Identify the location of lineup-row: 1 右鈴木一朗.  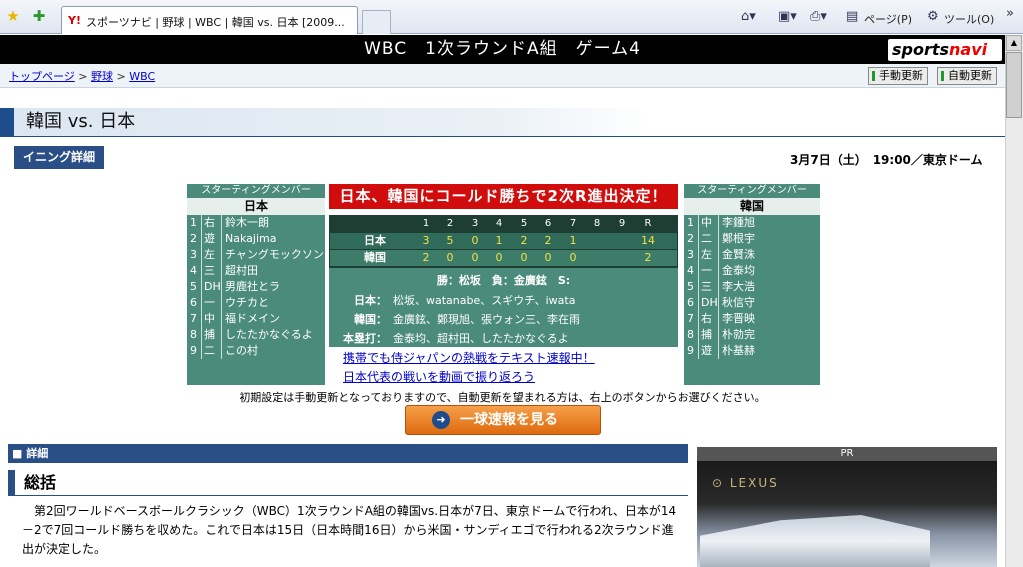
(256, 223).